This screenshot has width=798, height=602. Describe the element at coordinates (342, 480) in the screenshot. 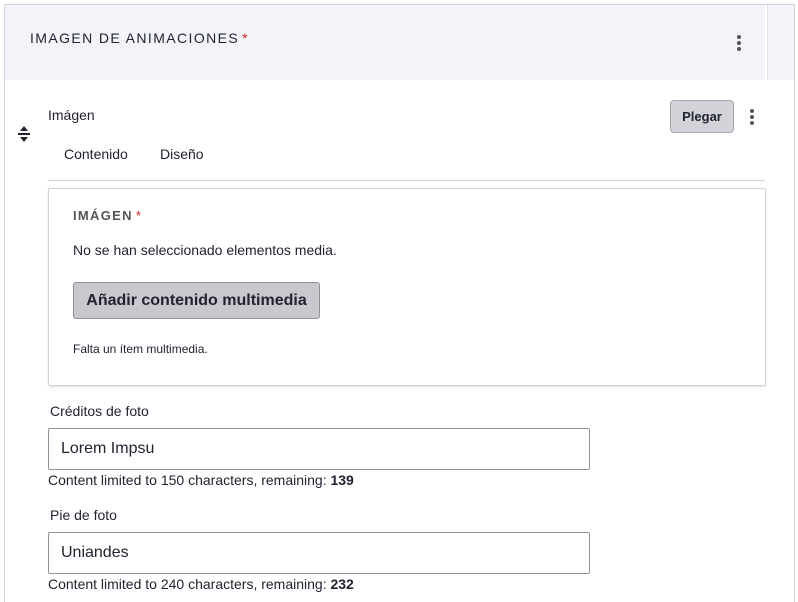

I see `credits-remaining-count: 139` at that location.